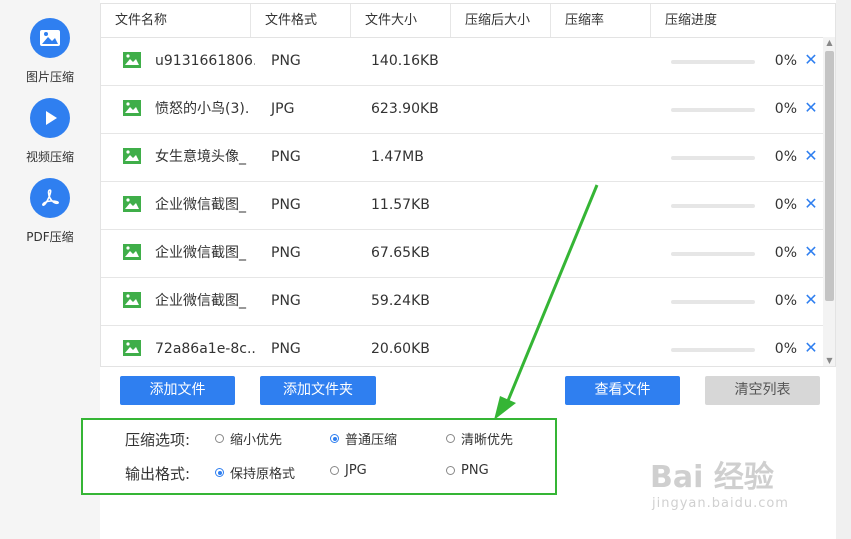  What do you see at coordinates (762, 390) in the screenshot?
I see `clear-list-button: 清空列表` at bounding box center [762, 390].